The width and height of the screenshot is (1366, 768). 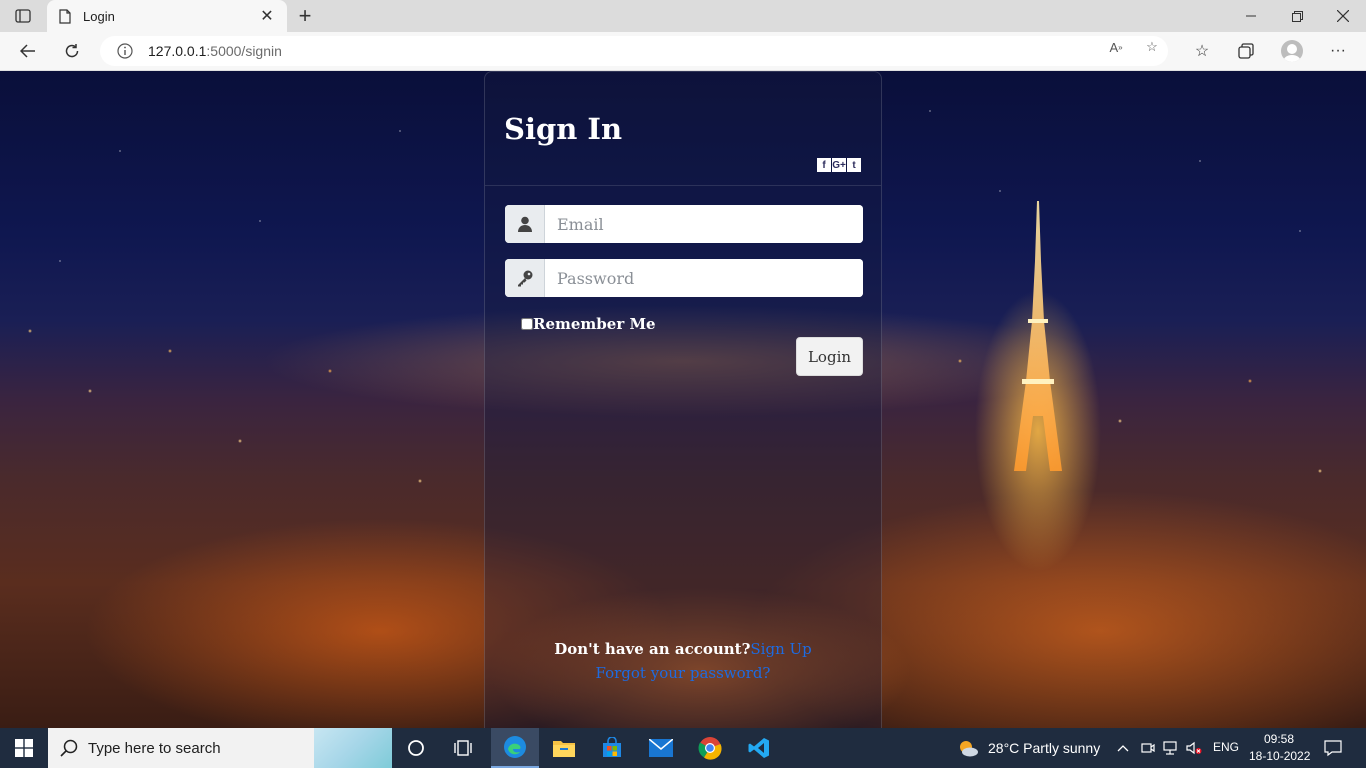 What do you see at coordinates (634, 51) in the screenshot?
I see `url-bar: 127.0.0.1:5000/signin` at bounding box center [634, 51].